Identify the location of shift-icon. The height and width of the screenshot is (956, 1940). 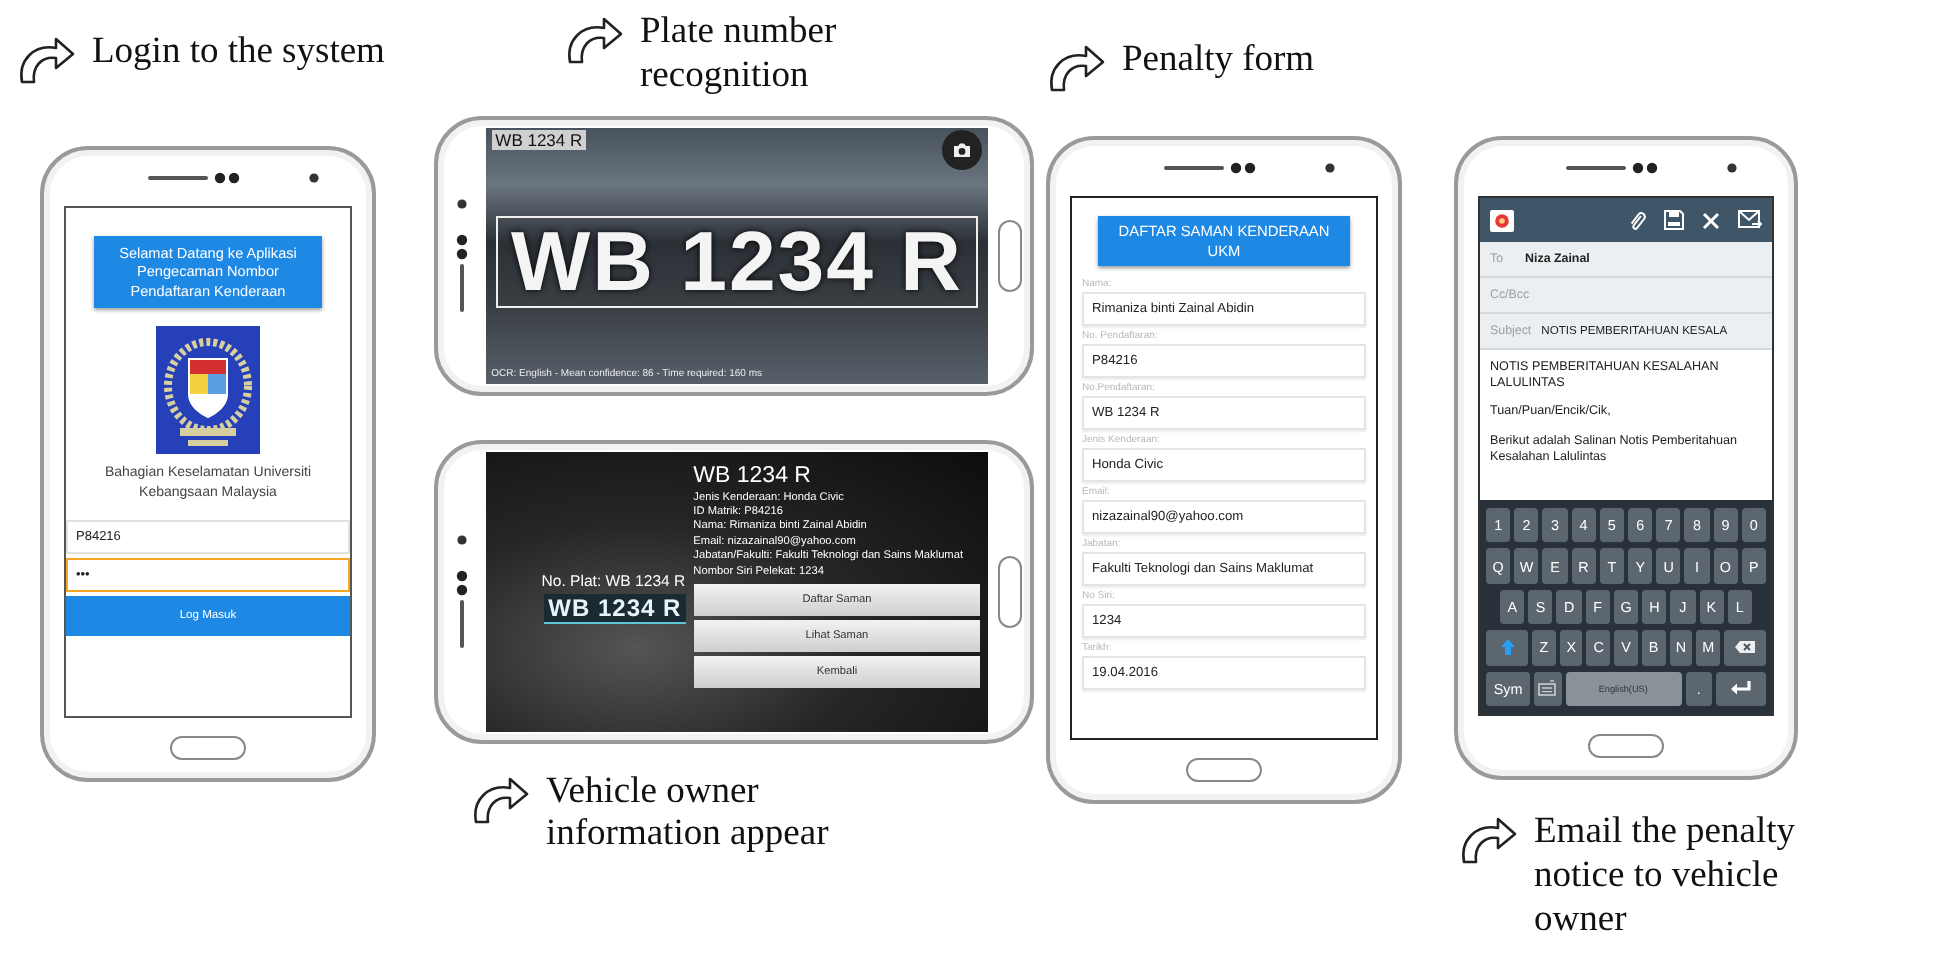
(1507, 647).